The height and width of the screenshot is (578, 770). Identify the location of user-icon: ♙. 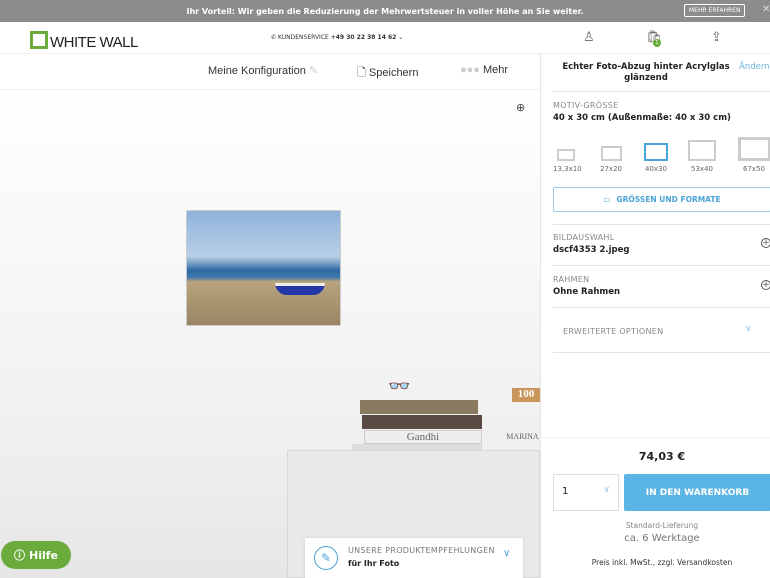
(589, 37).